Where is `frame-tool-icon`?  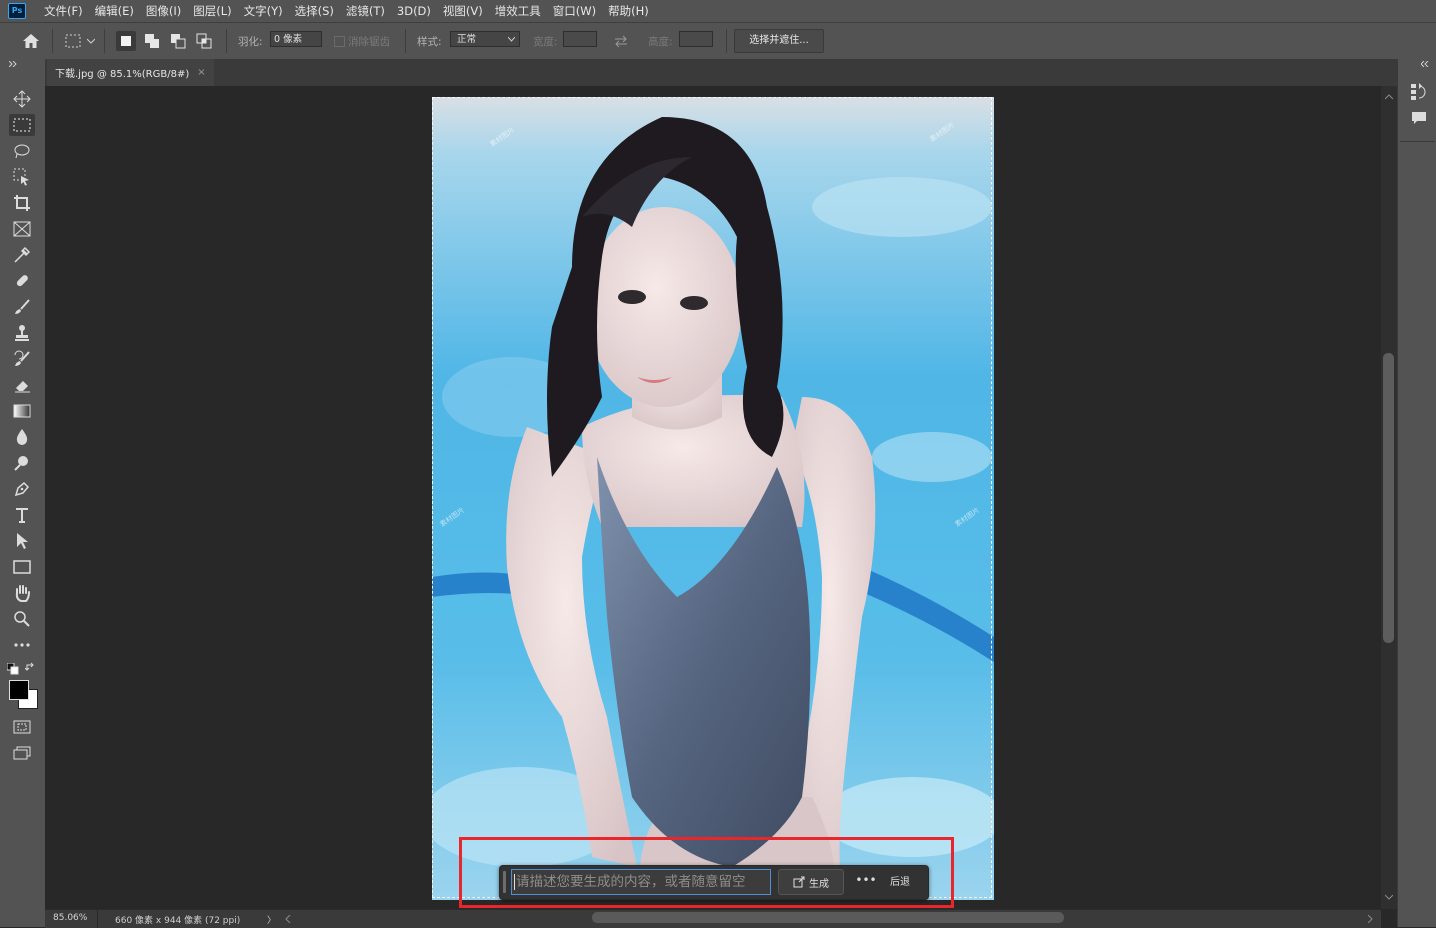 frame-tool-icon is located at coordinates (22, 229).